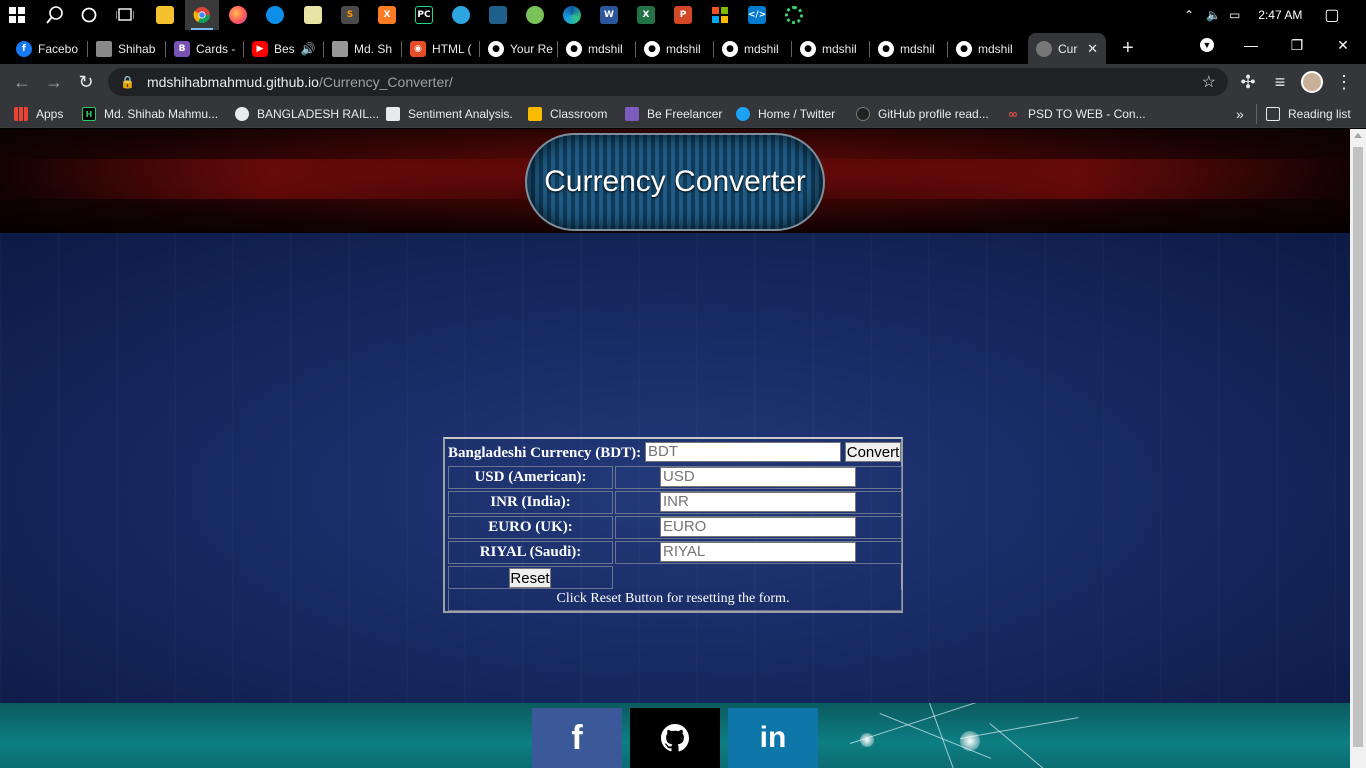  What do you see at coordinates (758, 527) in the screenshot?
I see `euro-input: EURO` at bounding box center [758, 527].